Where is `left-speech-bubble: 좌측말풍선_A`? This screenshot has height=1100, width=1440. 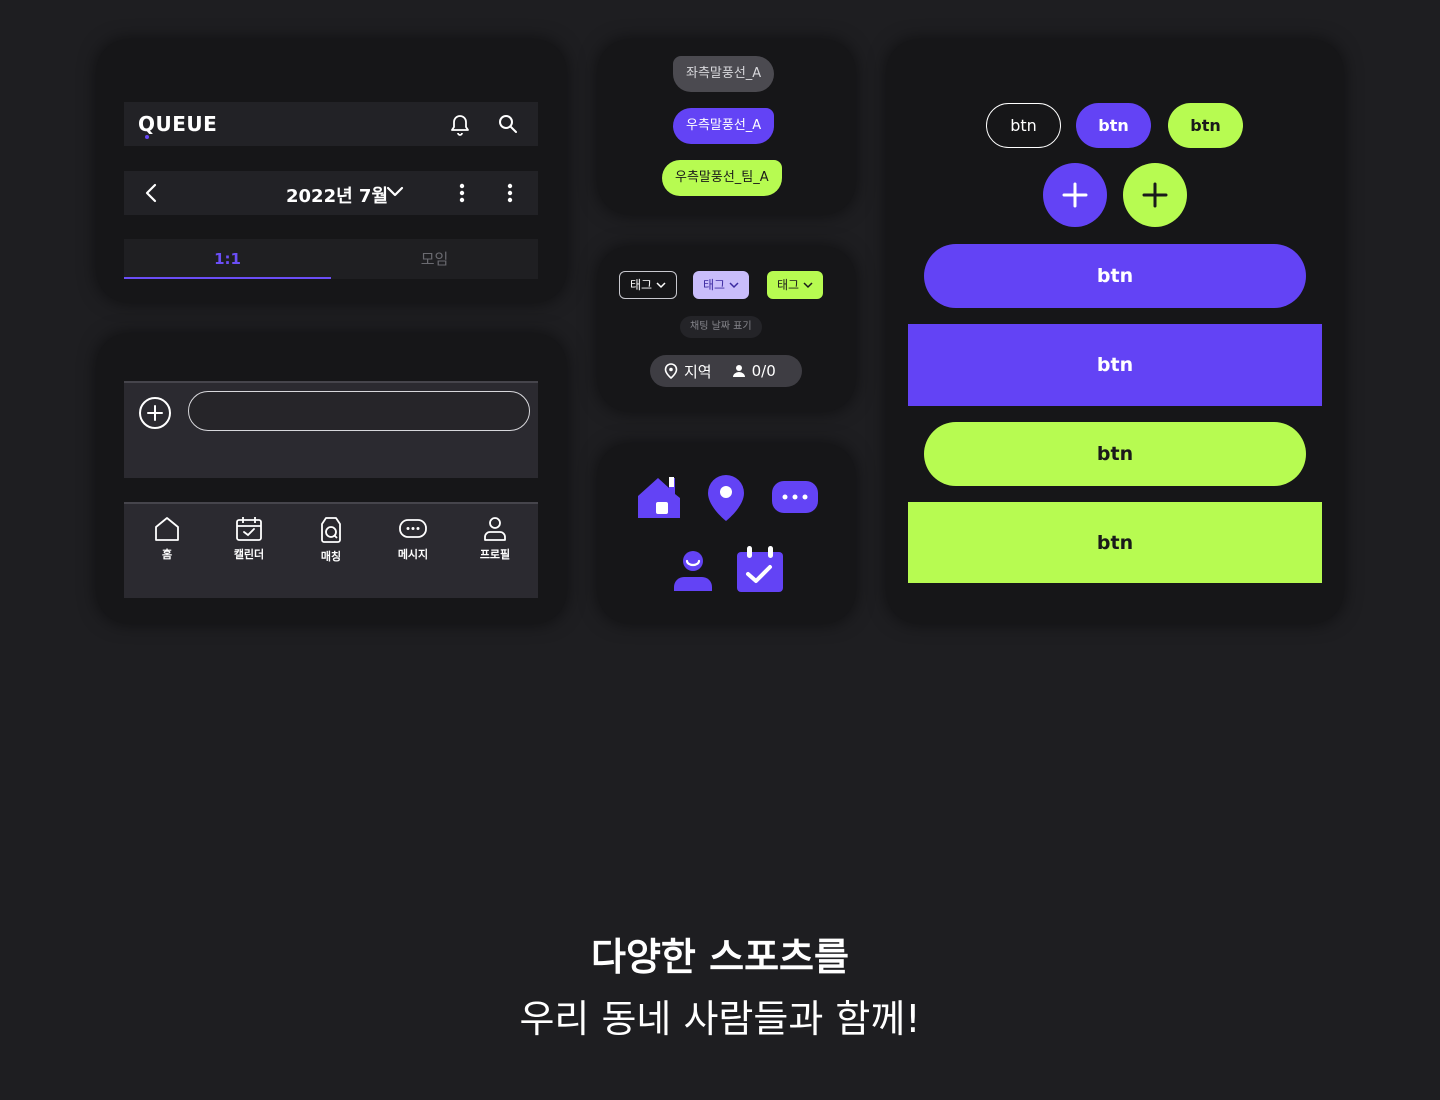 left-speech-bubble: 좌측말풍선_A is located at coordinates (724, 74).